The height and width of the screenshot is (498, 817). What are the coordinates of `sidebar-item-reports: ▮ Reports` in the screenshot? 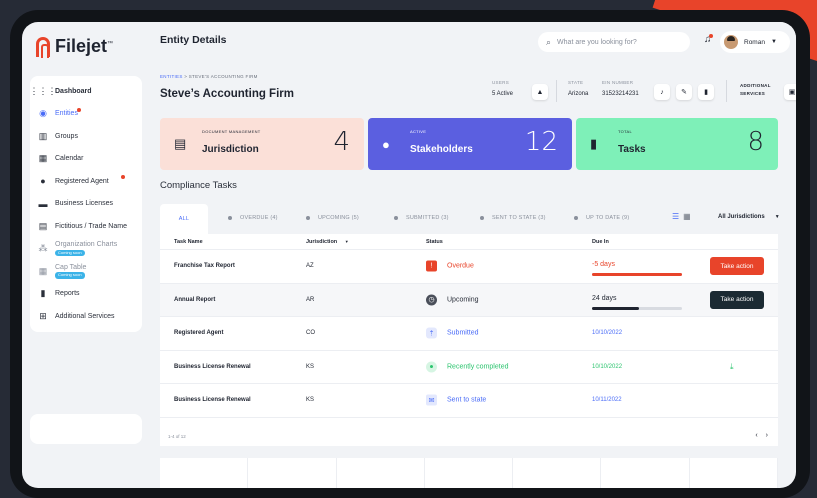 It's located at (86, 294).